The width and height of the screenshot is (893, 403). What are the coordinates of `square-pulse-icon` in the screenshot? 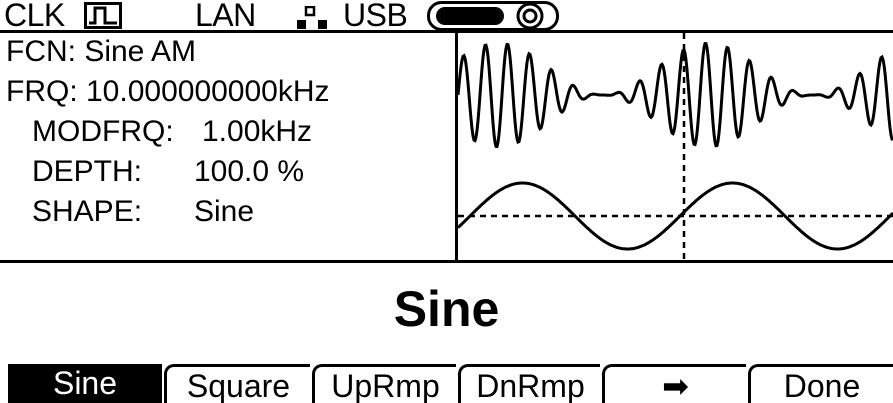 It's located at (103, 15).